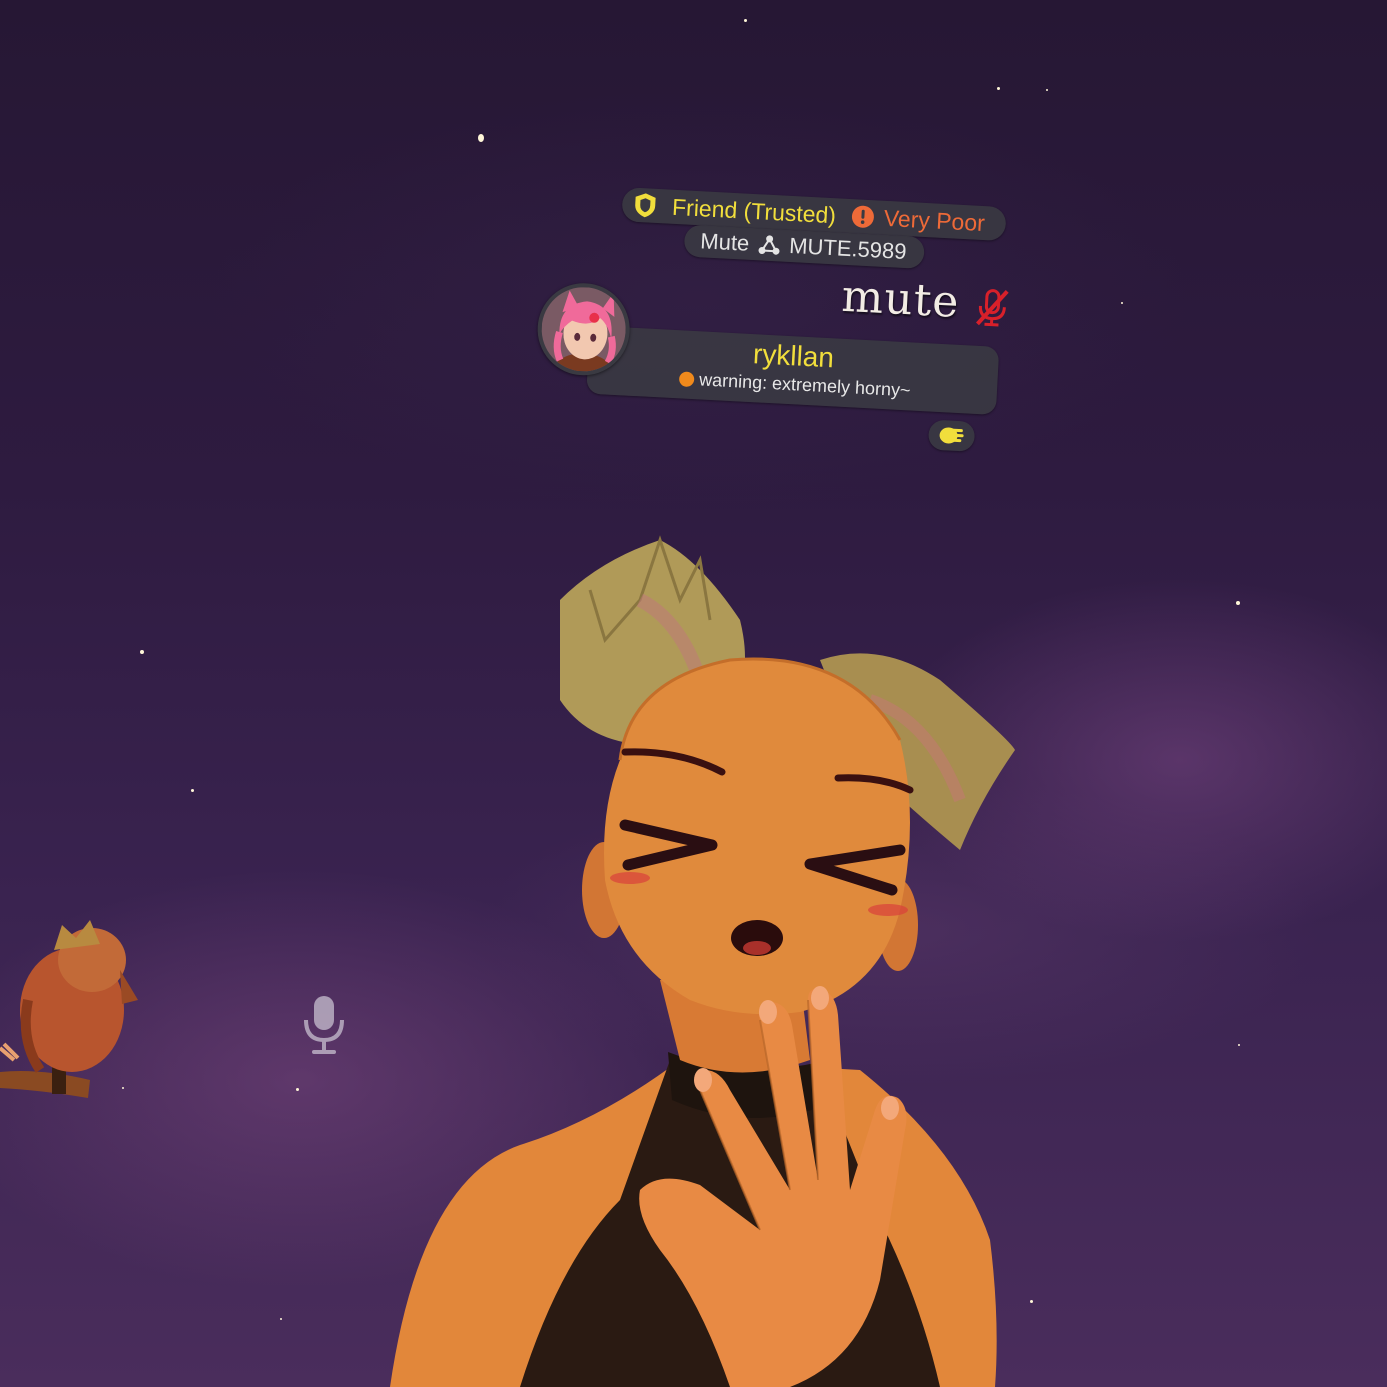 The image size is (1387, 1387). What do you see at coordinates (686, 379) in the screenshot?
I see `status-dot-icon` at bounding box center [686, 379].